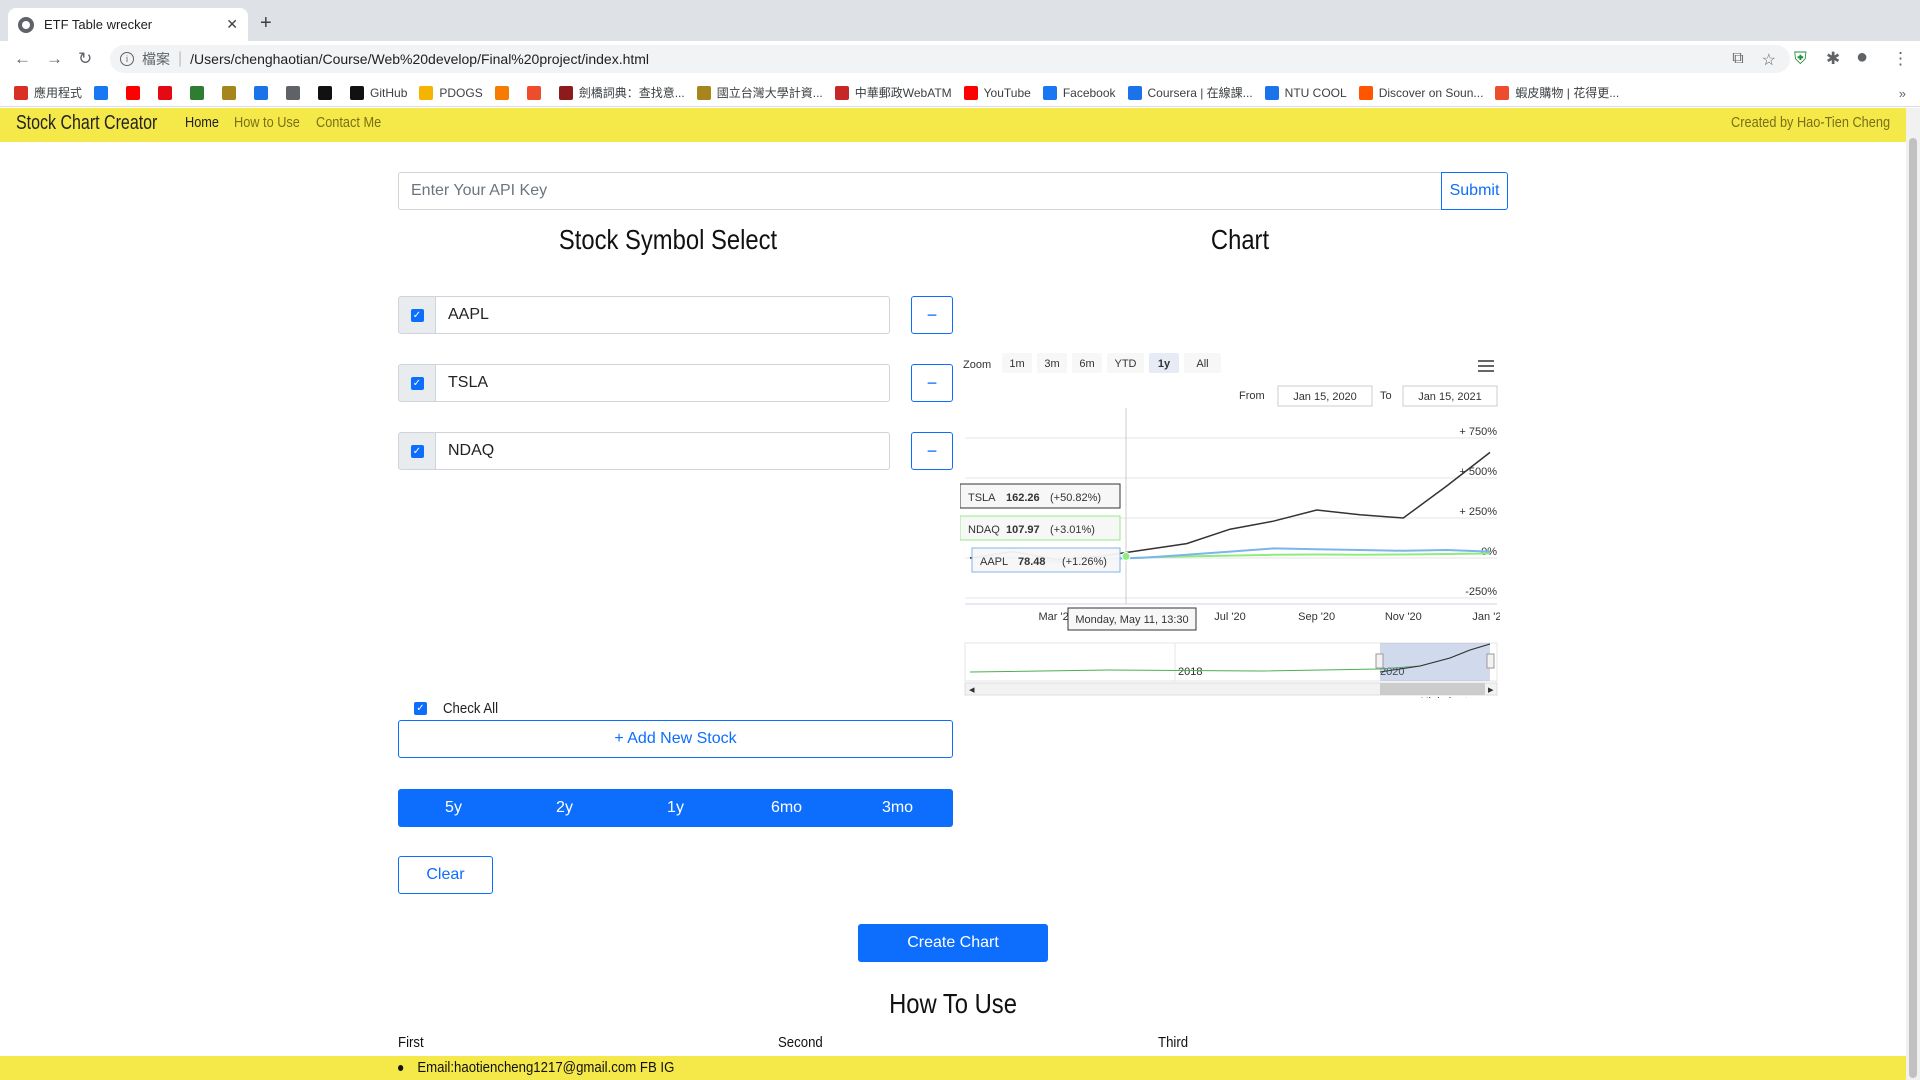  I want to click on check-all-label: Check All, so click(471, 708).